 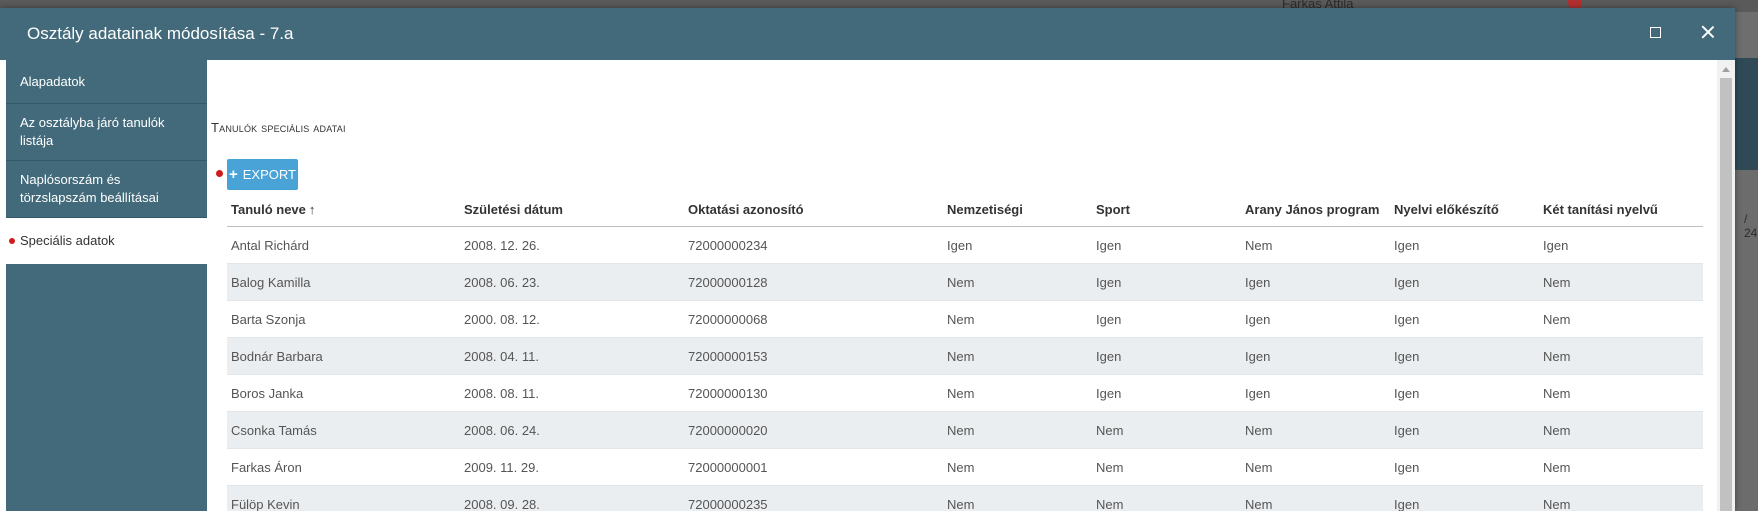 I want to click on table-cell: 72000000068, so click(x=813, y=319).